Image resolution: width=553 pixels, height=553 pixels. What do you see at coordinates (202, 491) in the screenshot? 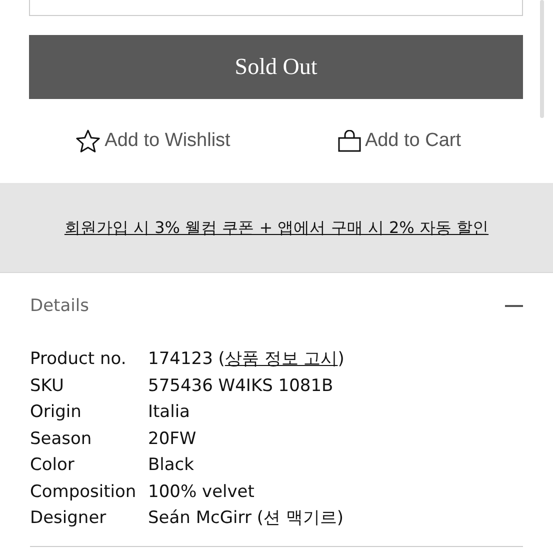
I see `detail-value: 100% velvet` at bounding box center [202, 491].